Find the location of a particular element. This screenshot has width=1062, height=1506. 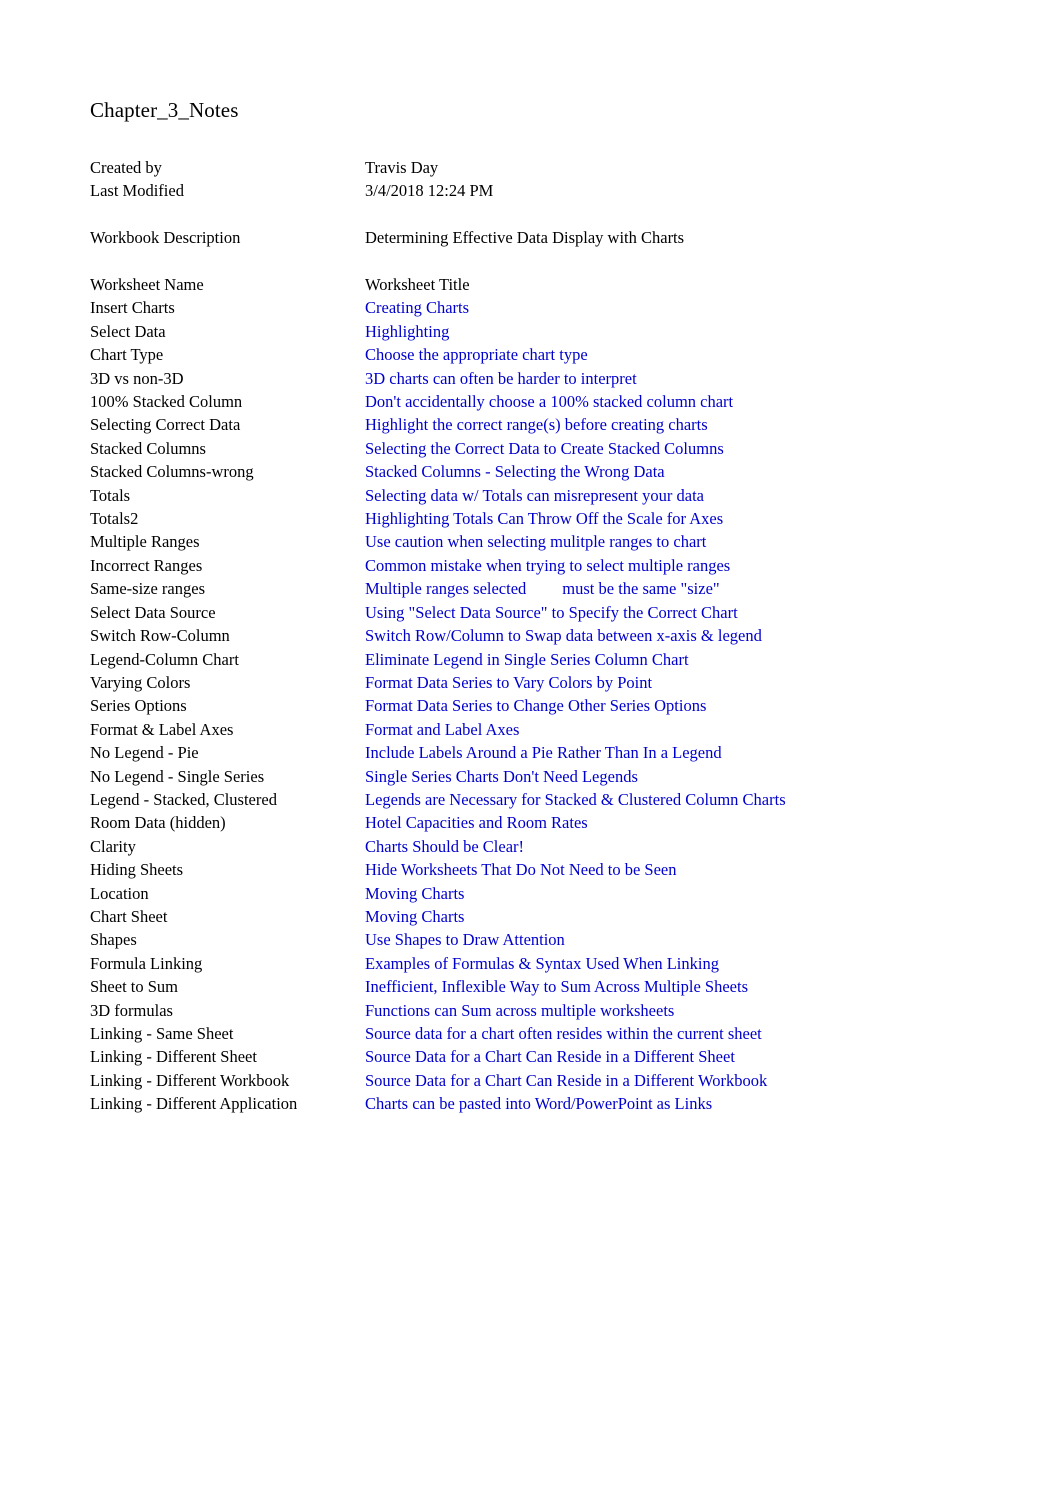

table-row: Format & Label Axes Format and Label Axes is located at coordinates (540, 729).